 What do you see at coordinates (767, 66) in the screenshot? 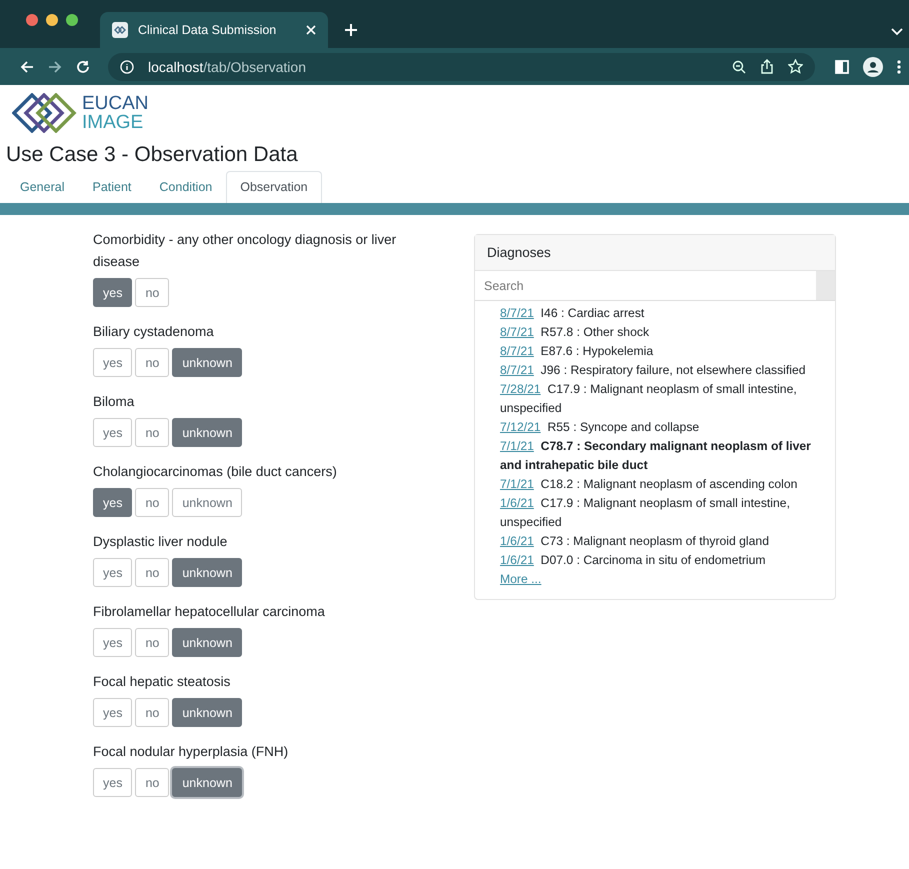
I see `share-icon` at bounding box center [767, 66].